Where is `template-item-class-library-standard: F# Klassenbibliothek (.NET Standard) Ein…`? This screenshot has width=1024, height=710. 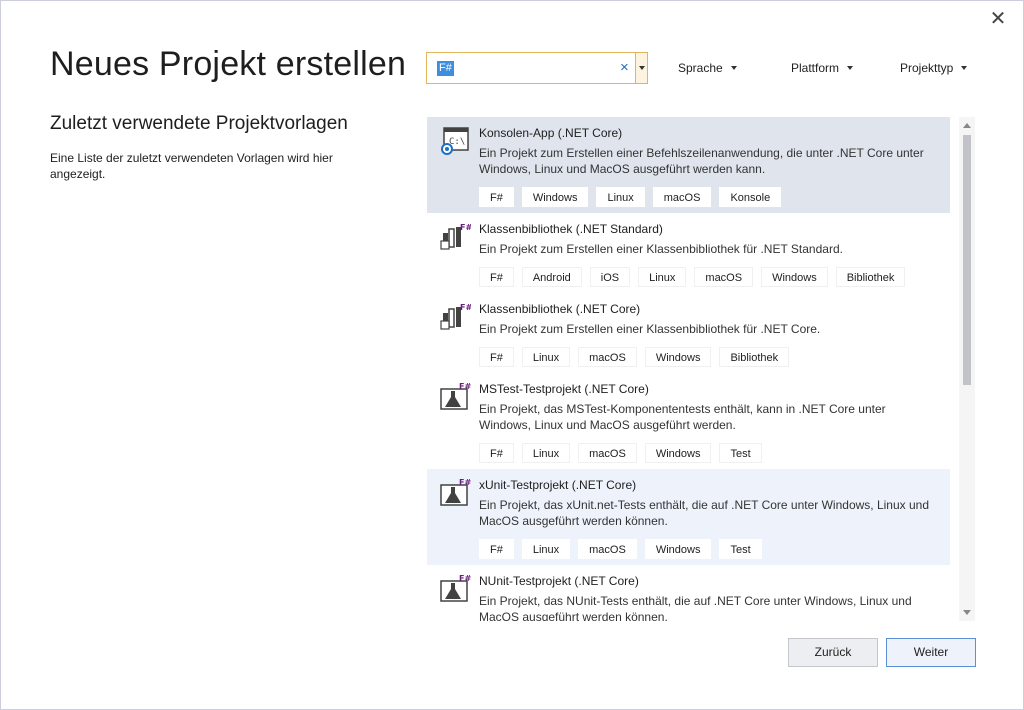
template-item-class-library-standard: F# Klassenbibliothek (.NET Standard) Ein… is located at coordinates (688, 253).